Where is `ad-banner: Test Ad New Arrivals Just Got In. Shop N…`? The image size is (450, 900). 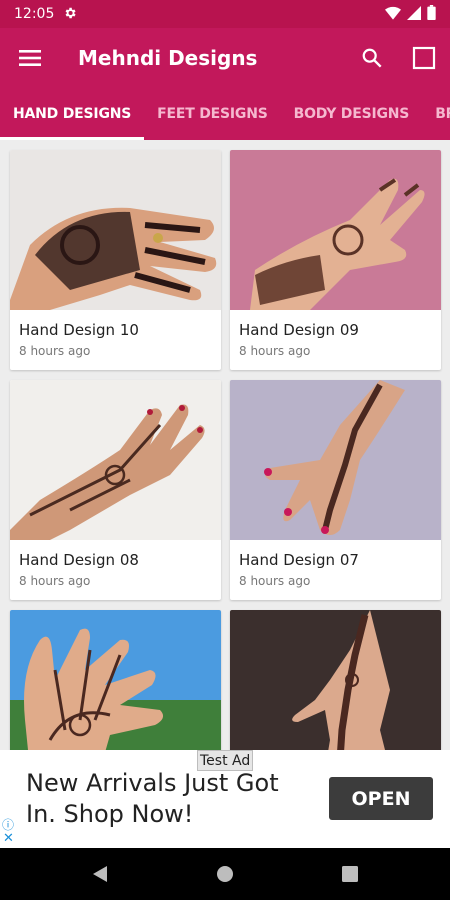 ad-banner: Test Ad New Arrivals Just Got In. Shop N… is located at coordinates (225, 799).